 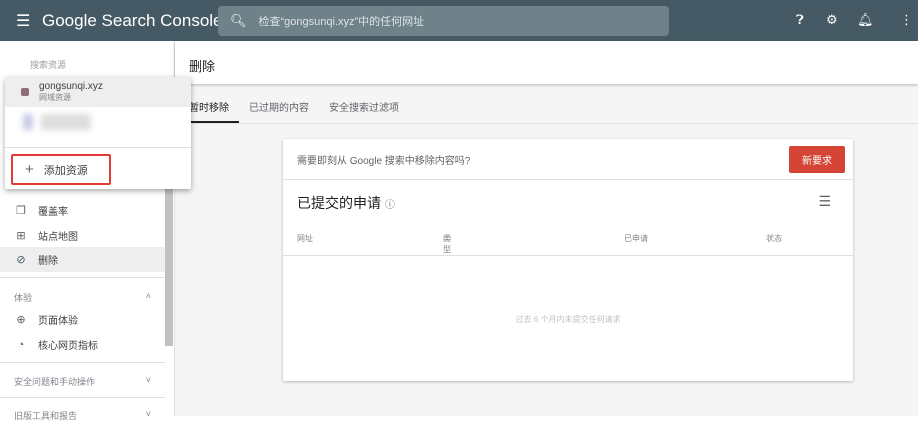 I want to click on property-name: gongsunqi.xyz, so click(x=71, y=86).